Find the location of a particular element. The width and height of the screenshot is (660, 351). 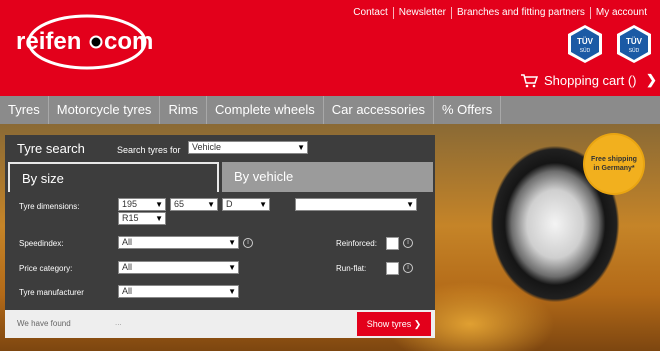

width-select: 195 ▼ is located at coordinates (142, 204).